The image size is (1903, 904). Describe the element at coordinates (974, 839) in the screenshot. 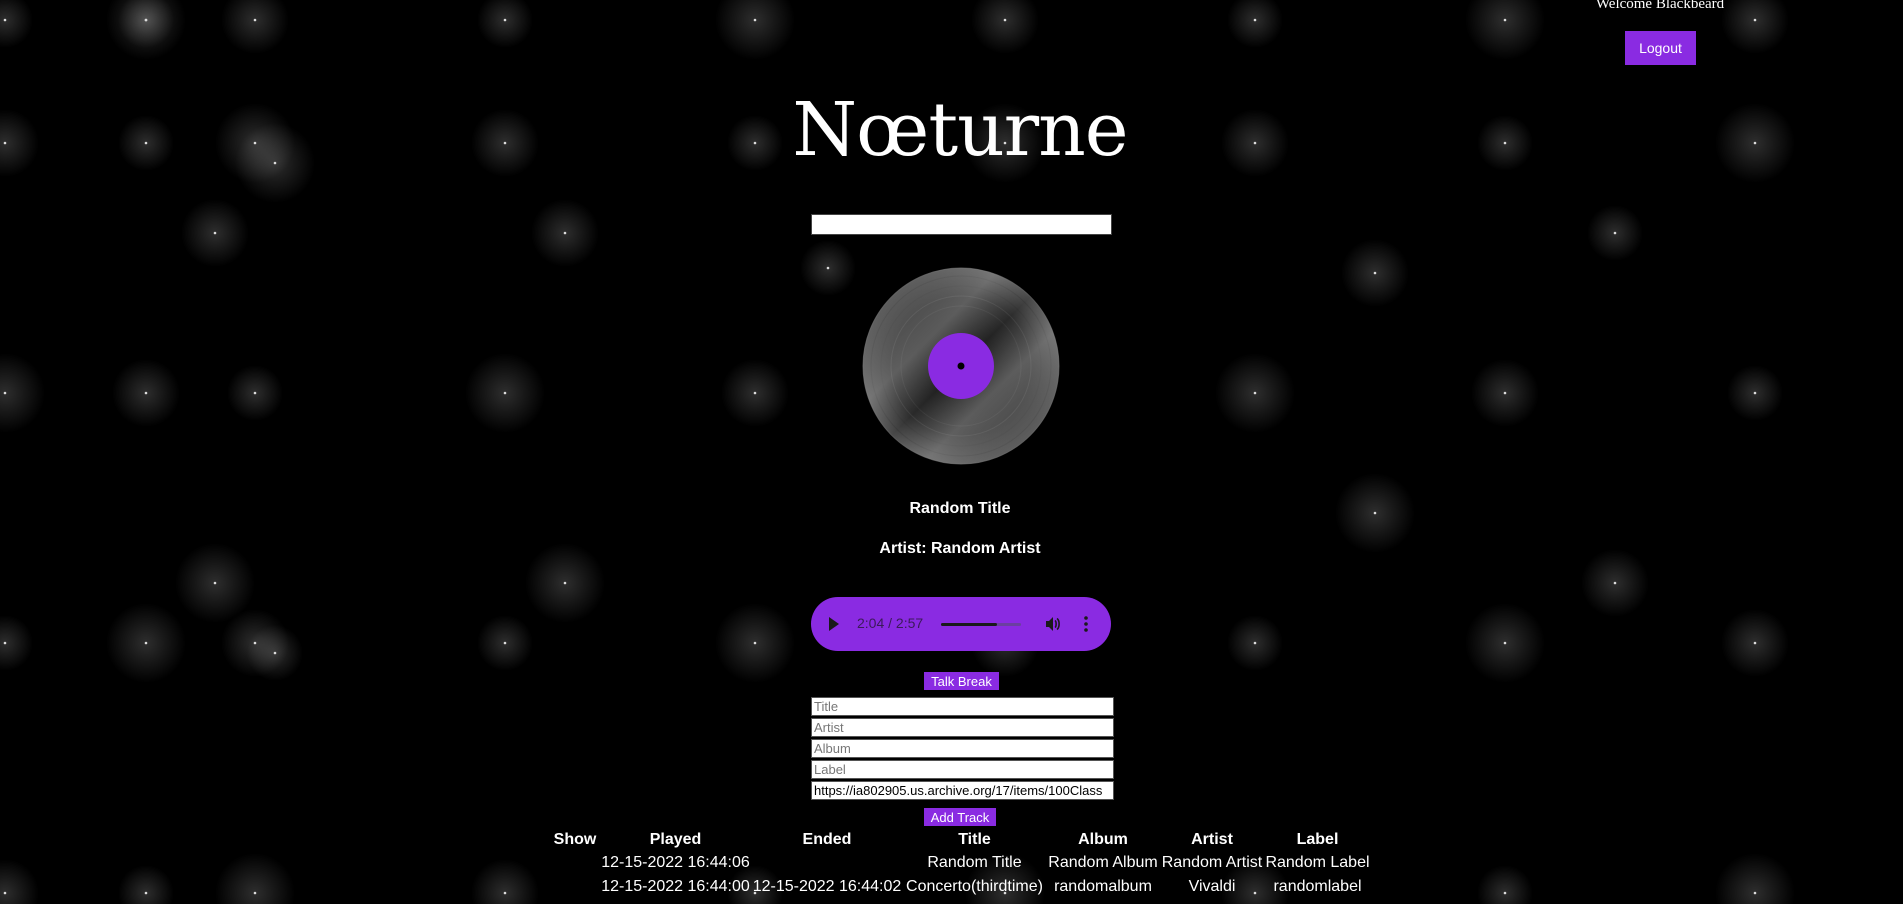

I see `column-header-title: Title` at that location.